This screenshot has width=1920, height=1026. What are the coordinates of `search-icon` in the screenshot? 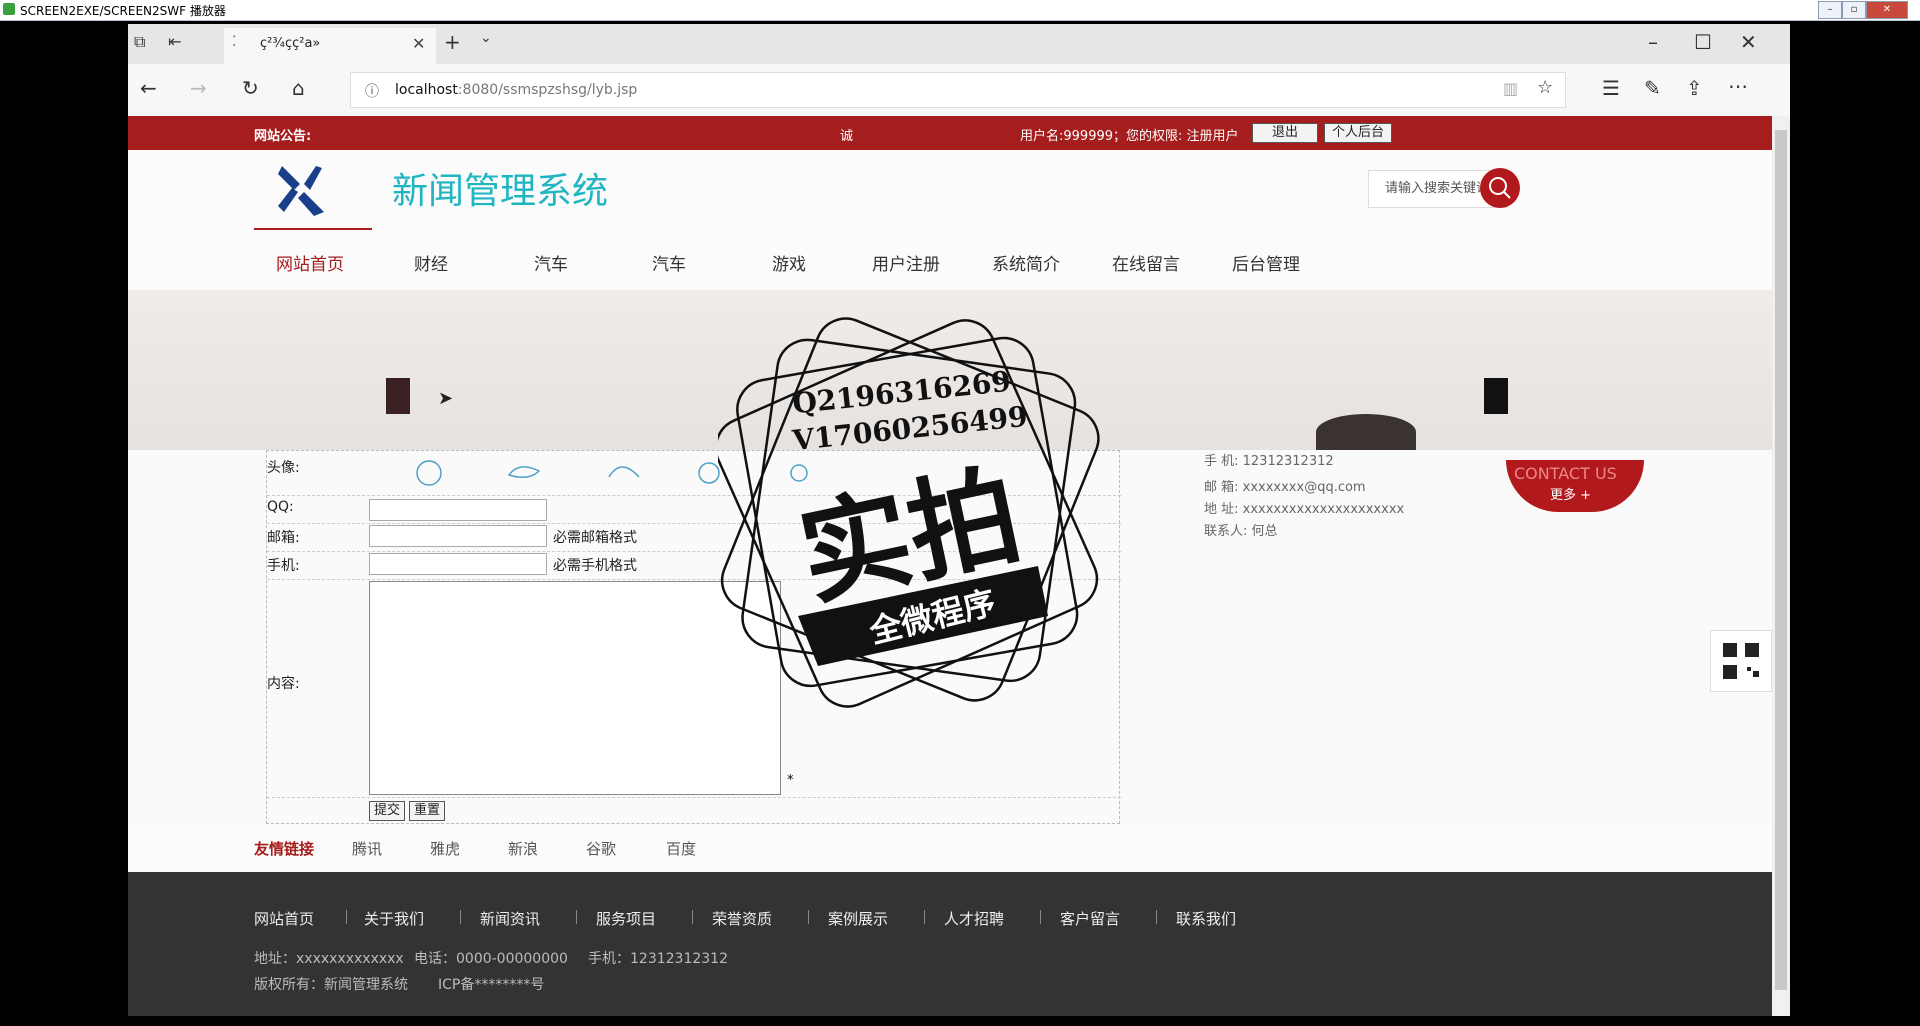 It's located at (1500, 188).